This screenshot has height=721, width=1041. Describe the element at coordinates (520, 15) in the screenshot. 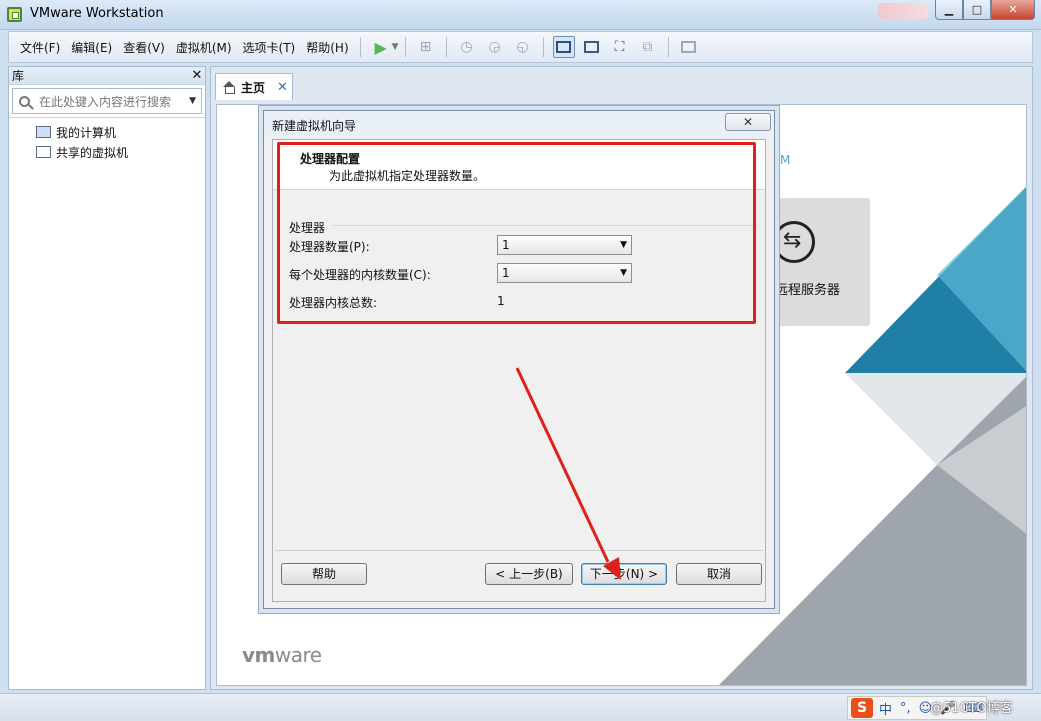

I see `title-bar: VMware Workstation ▁ □ ✕` at that location.